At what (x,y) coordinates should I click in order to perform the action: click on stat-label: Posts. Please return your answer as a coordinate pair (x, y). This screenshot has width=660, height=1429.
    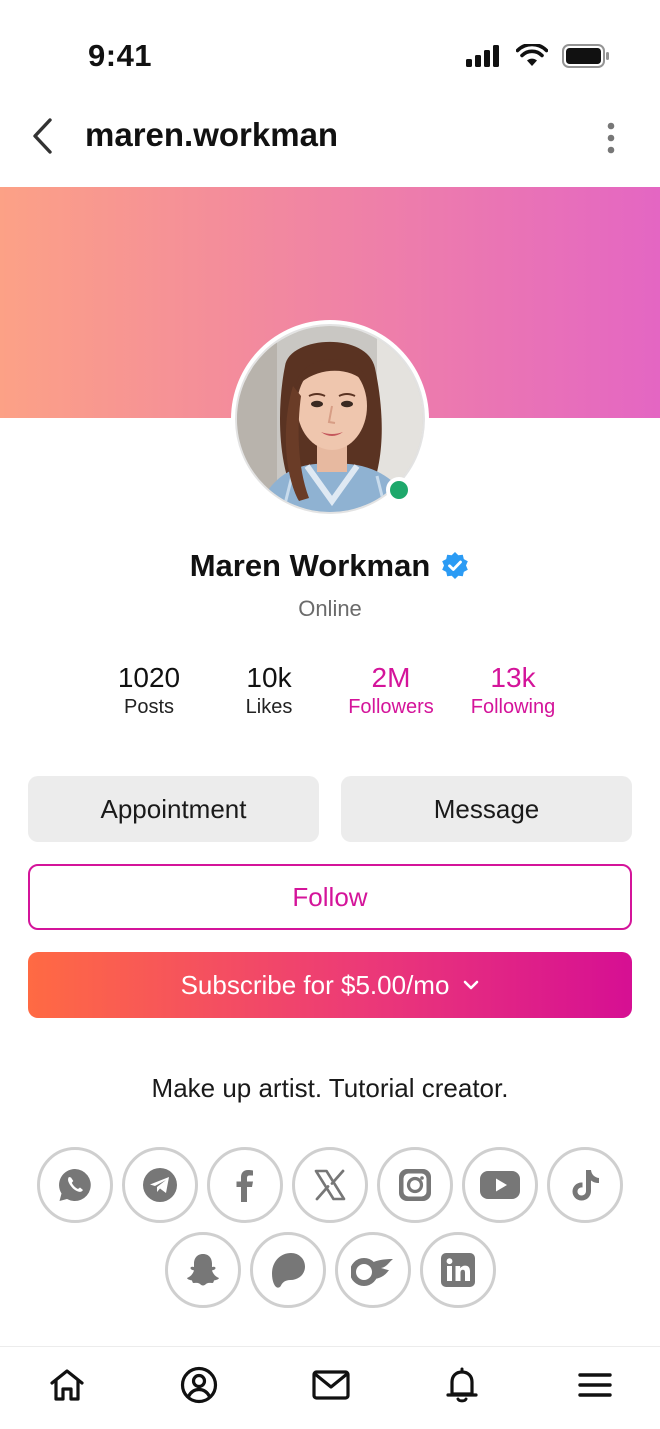
    Looking at the image, I should click on (149, 707).